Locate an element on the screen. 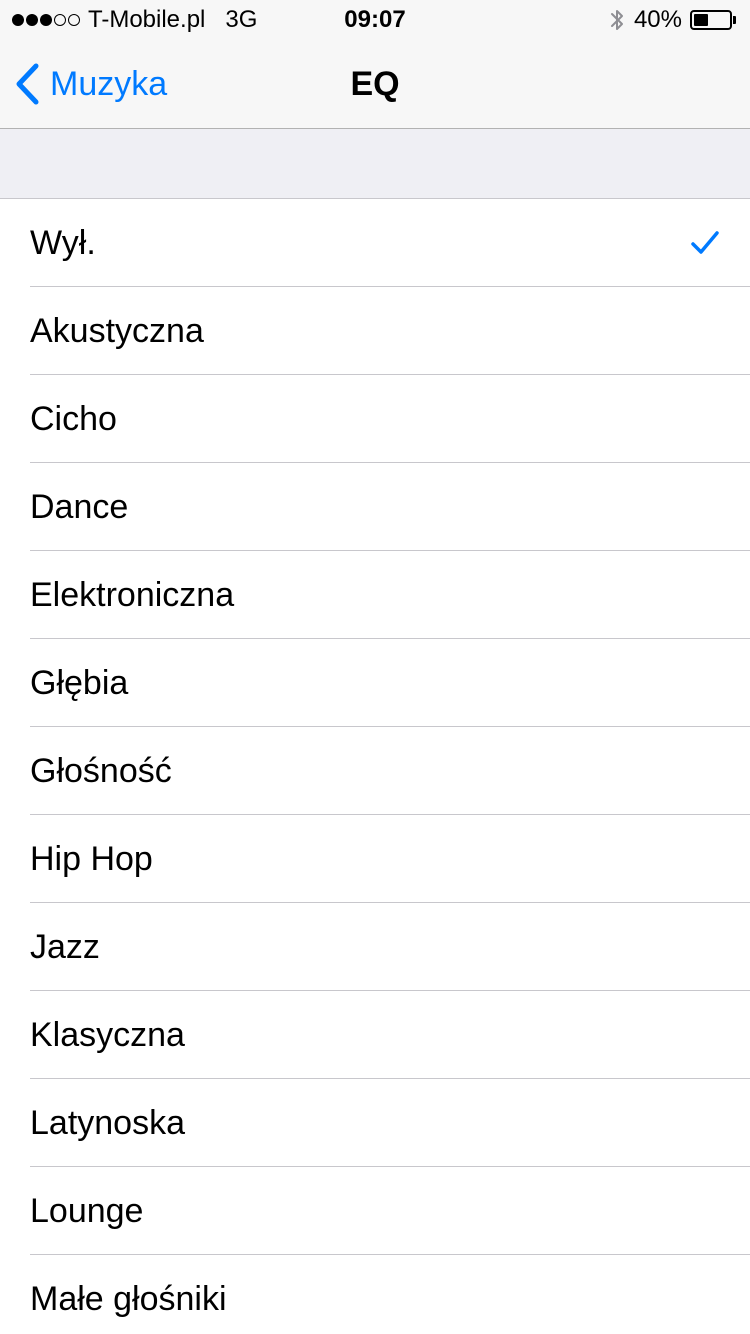 The height and width of the screenshot is (1334, 750). section-header-spacer is located at coordinates (375, 164).